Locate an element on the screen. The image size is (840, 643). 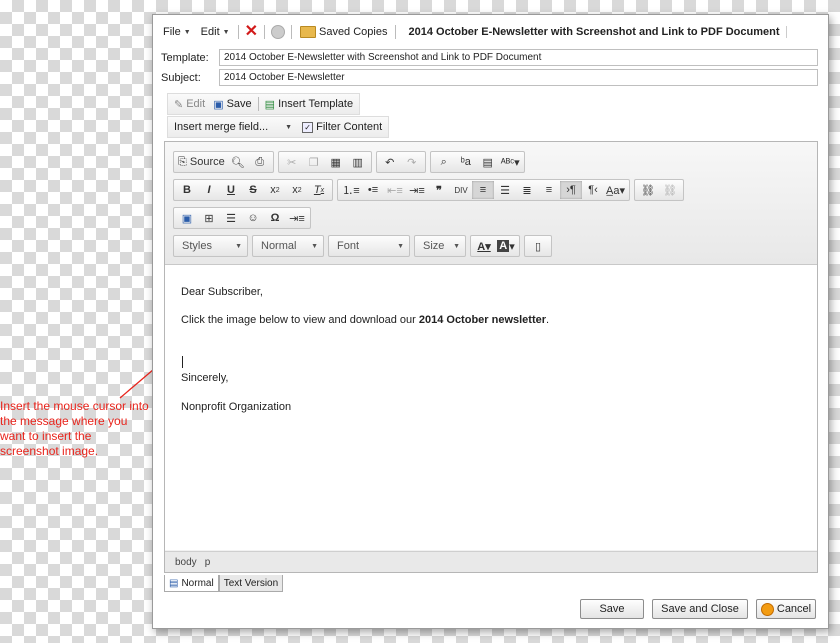
background-color-icon: A ▾ is located at coordinates (506, 246).